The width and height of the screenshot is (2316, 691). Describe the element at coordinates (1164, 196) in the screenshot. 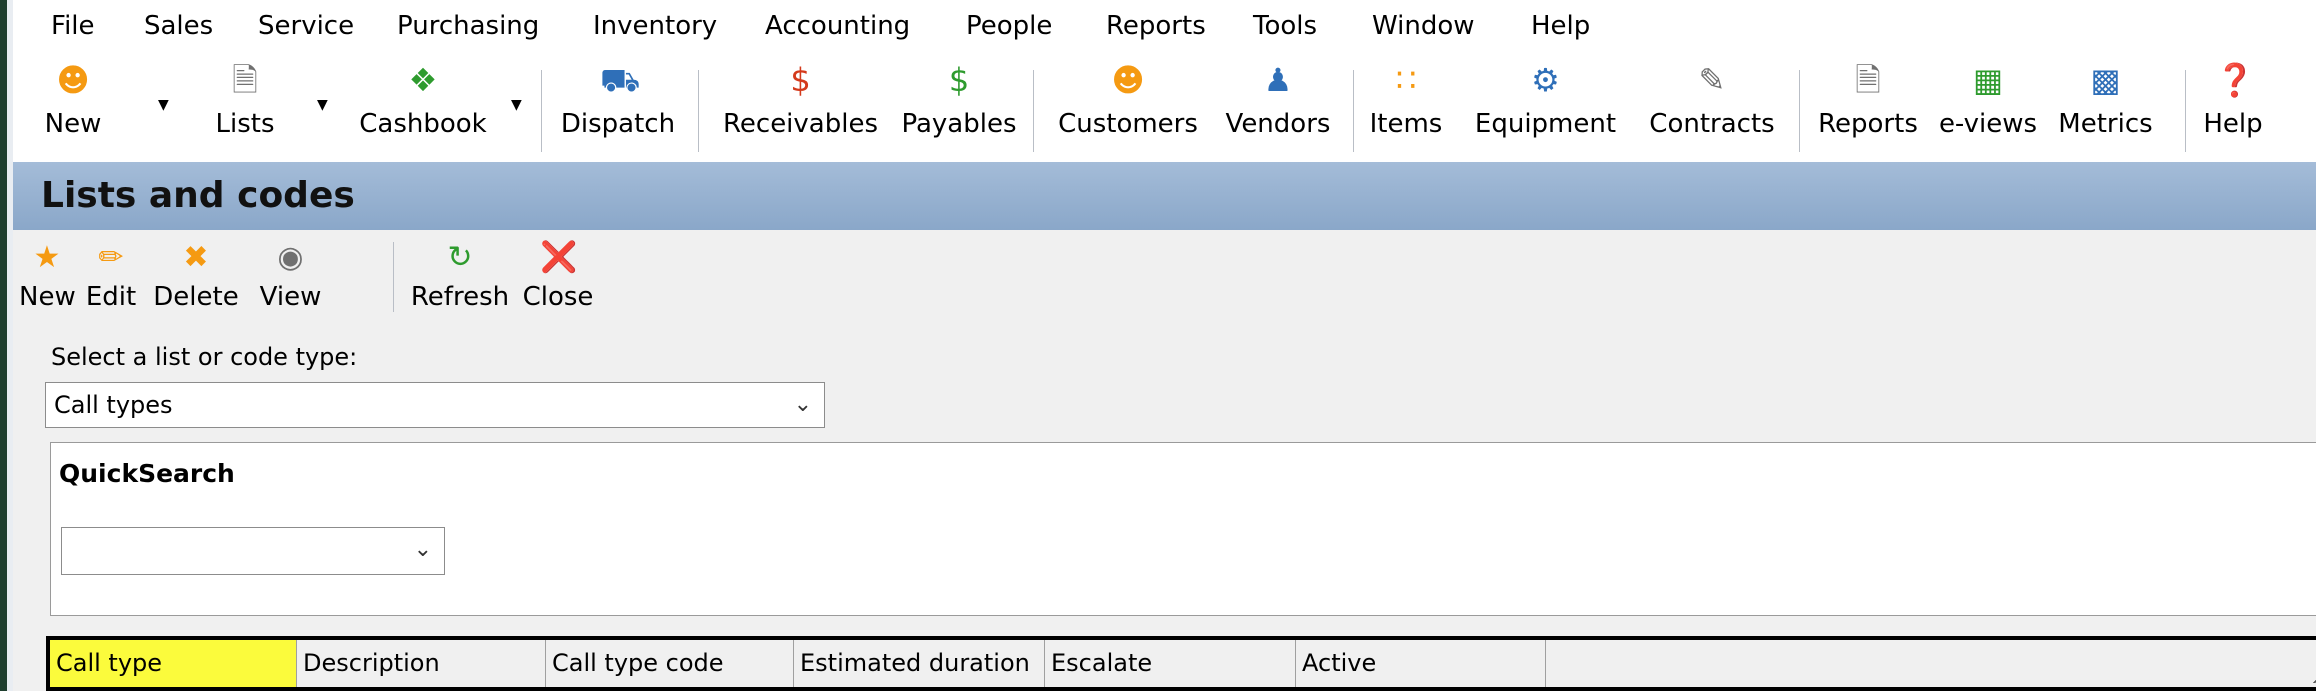

I see `page-header: Lists and codes` at that location.